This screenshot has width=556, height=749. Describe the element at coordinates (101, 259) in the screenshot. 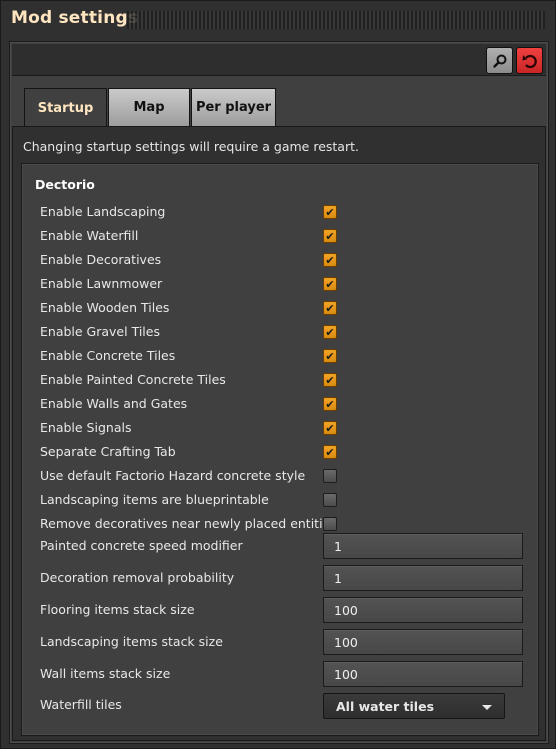

I see `setting-label: Enable Decoratives` at that location.